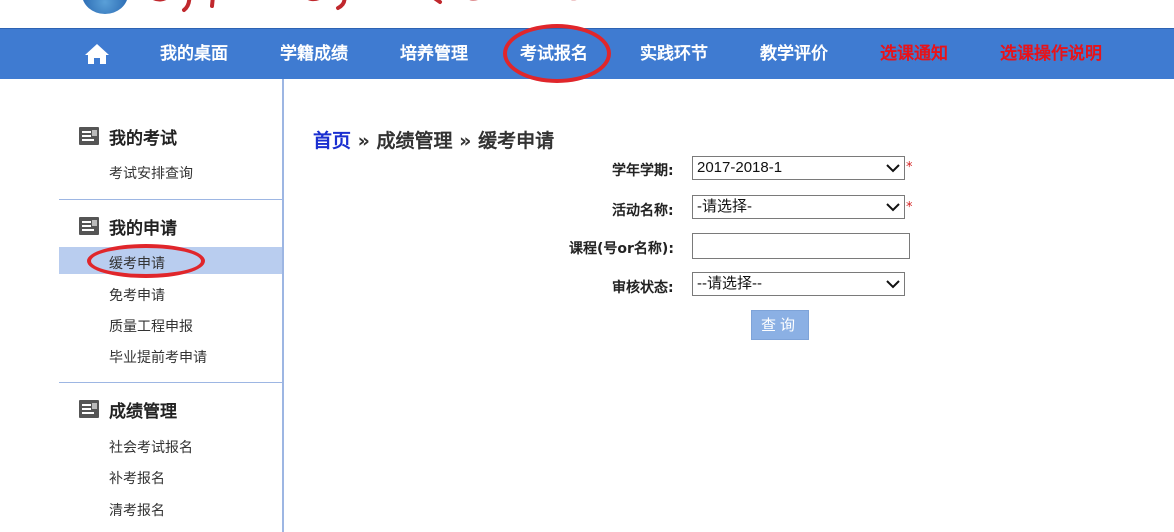 The image size is (1174, 532). I want to click on nav-course-notice: 选课通知, so click(914, 54).